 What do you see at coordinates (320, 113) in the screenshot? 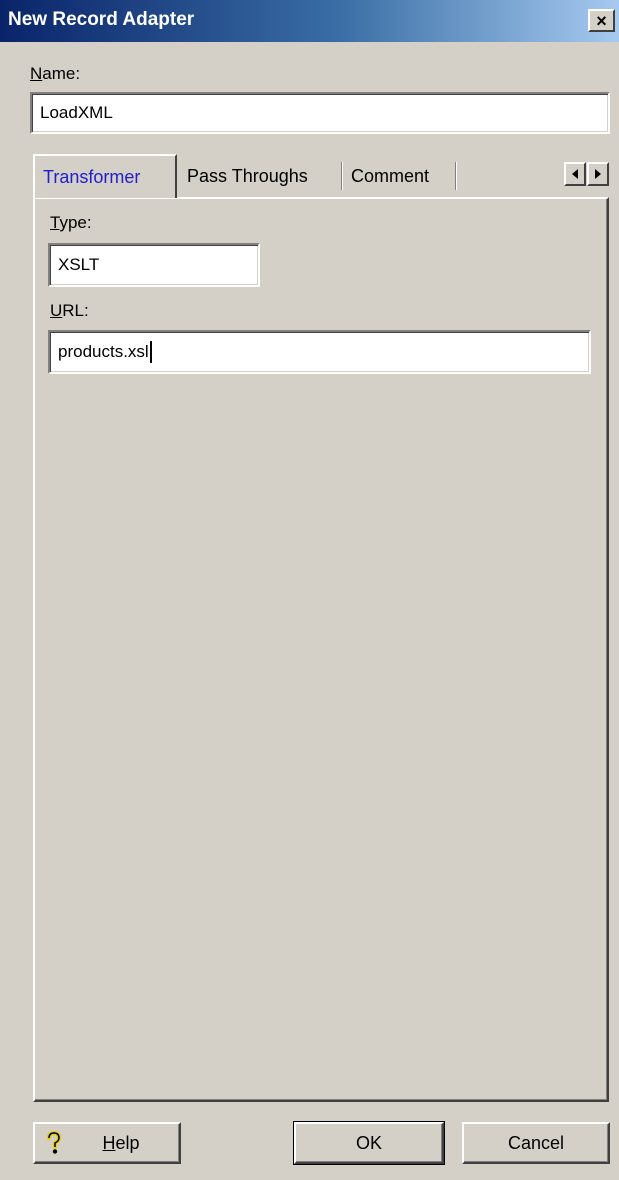
I see `name-input: LoadXML` at bounding box center [320, 113].